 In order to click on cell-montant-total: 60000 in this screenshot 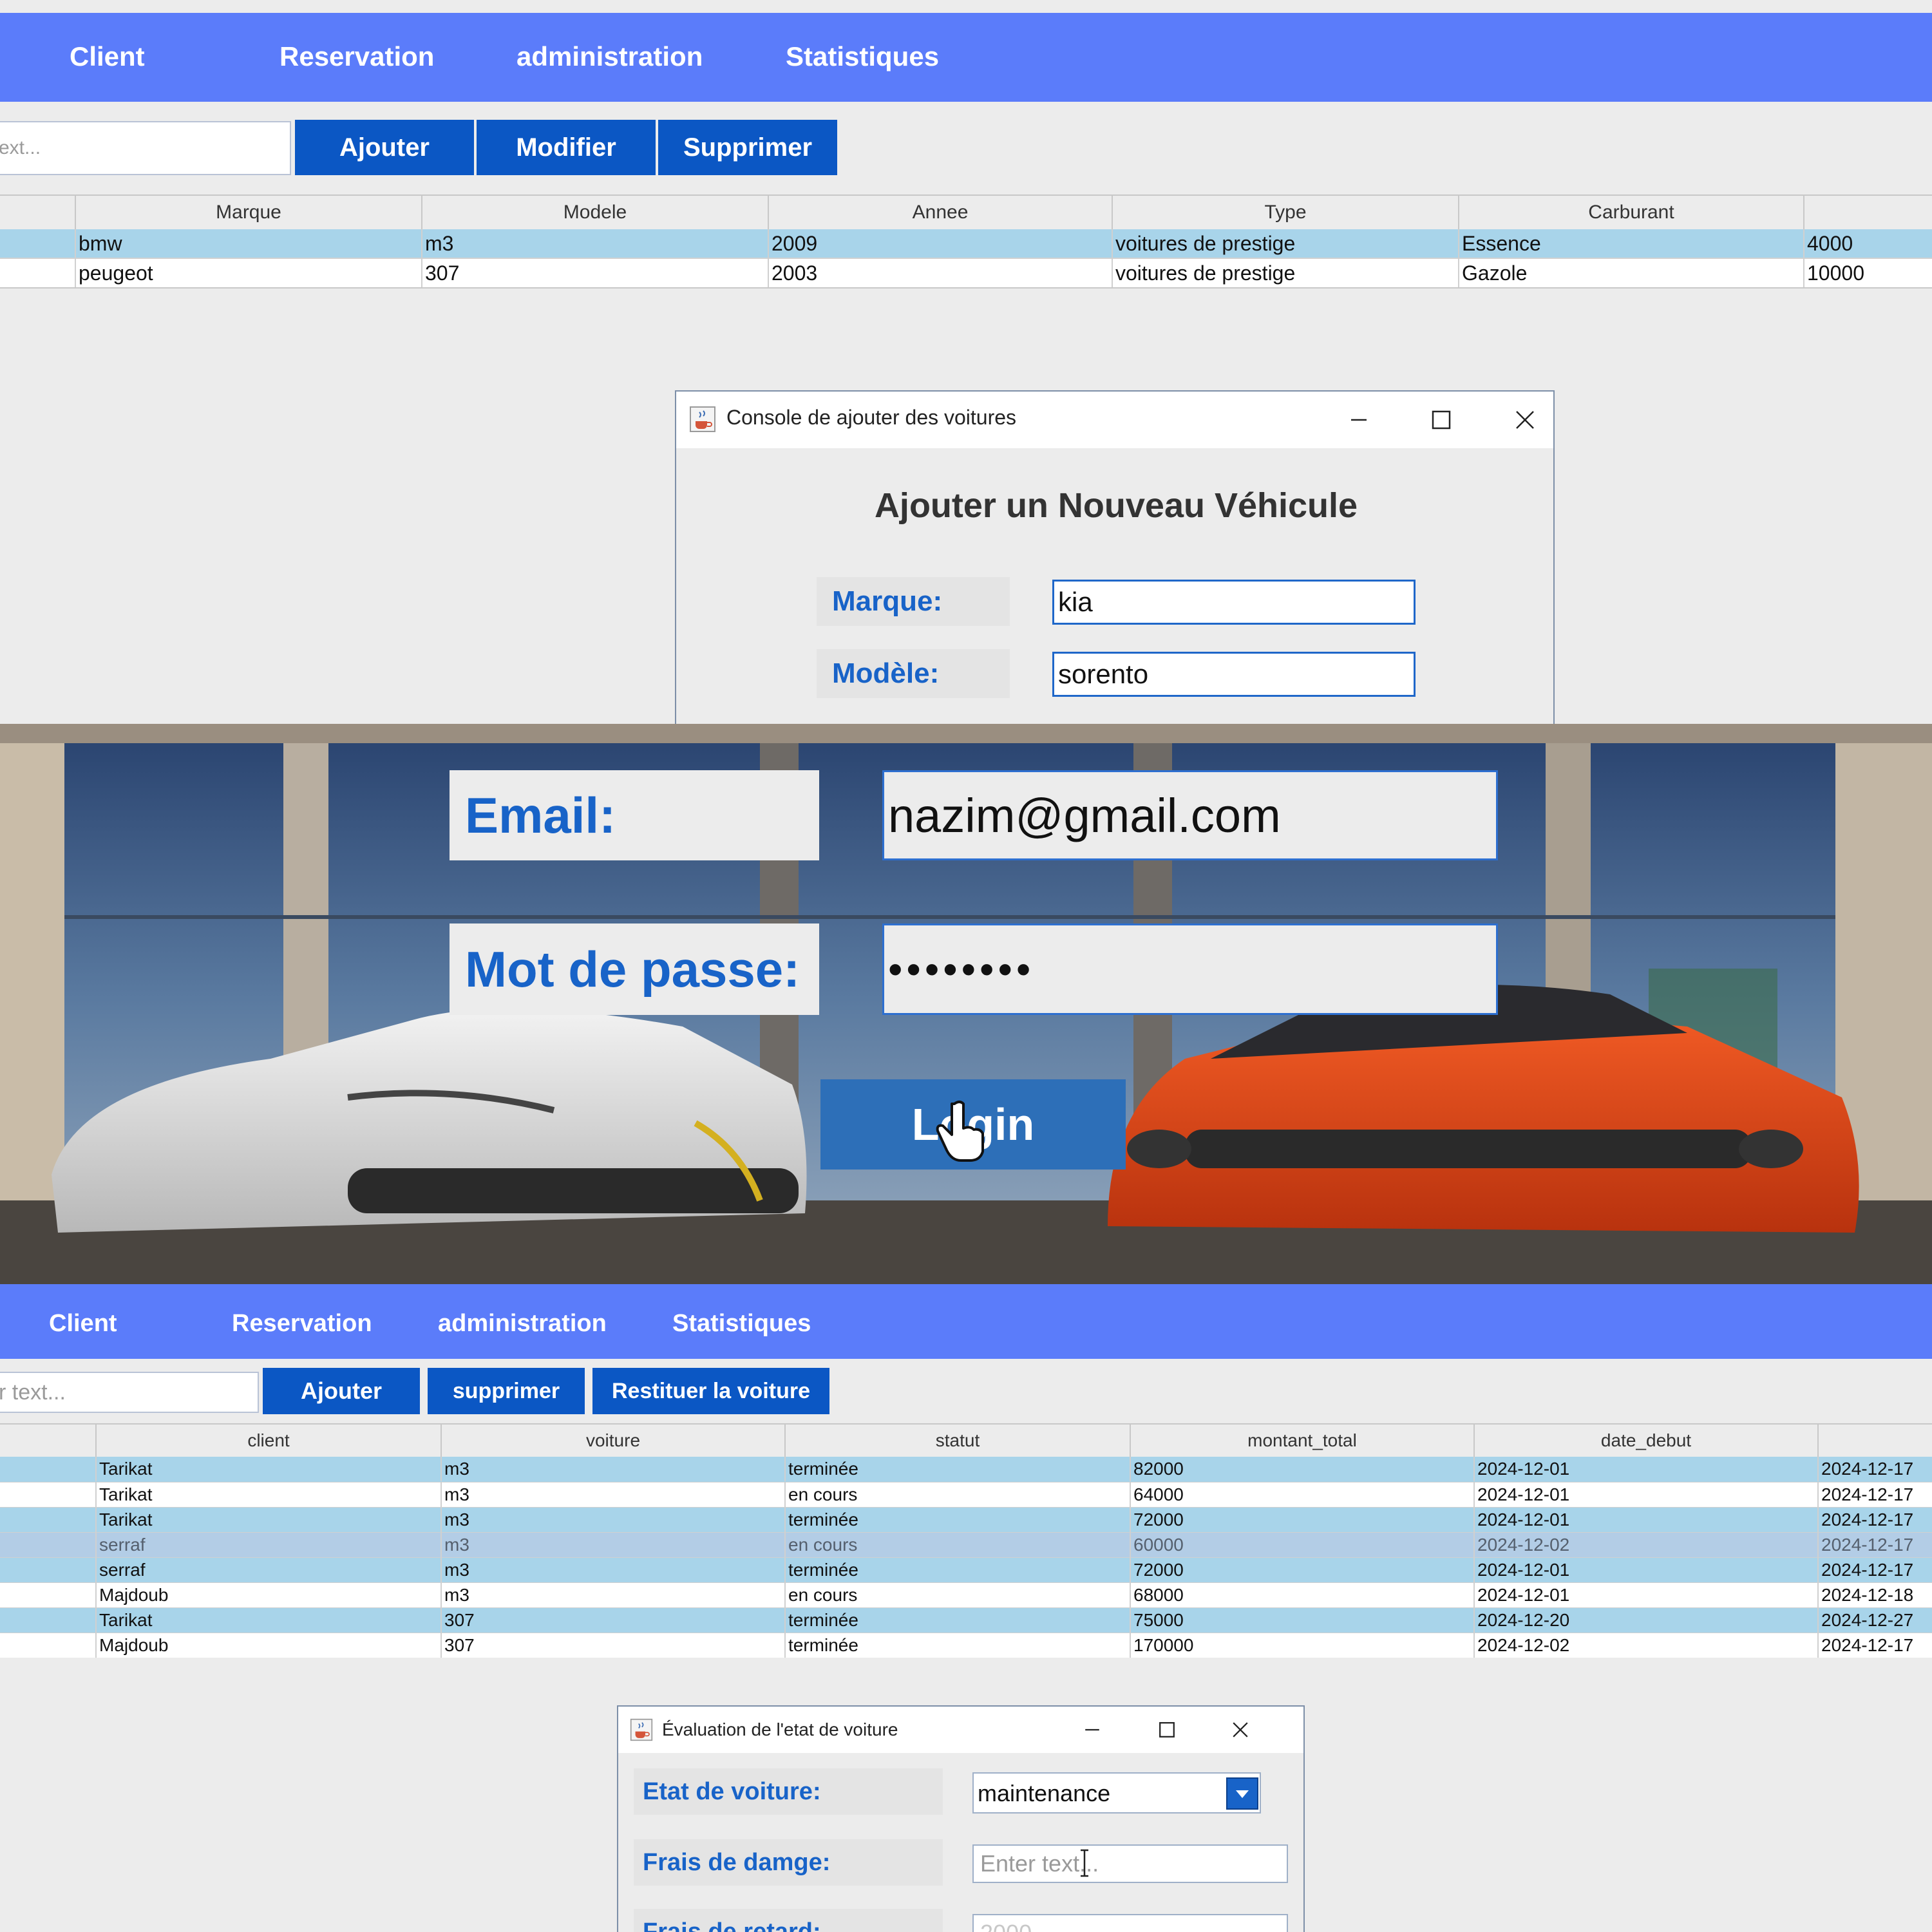, I will do `click(1303, 1545)`.